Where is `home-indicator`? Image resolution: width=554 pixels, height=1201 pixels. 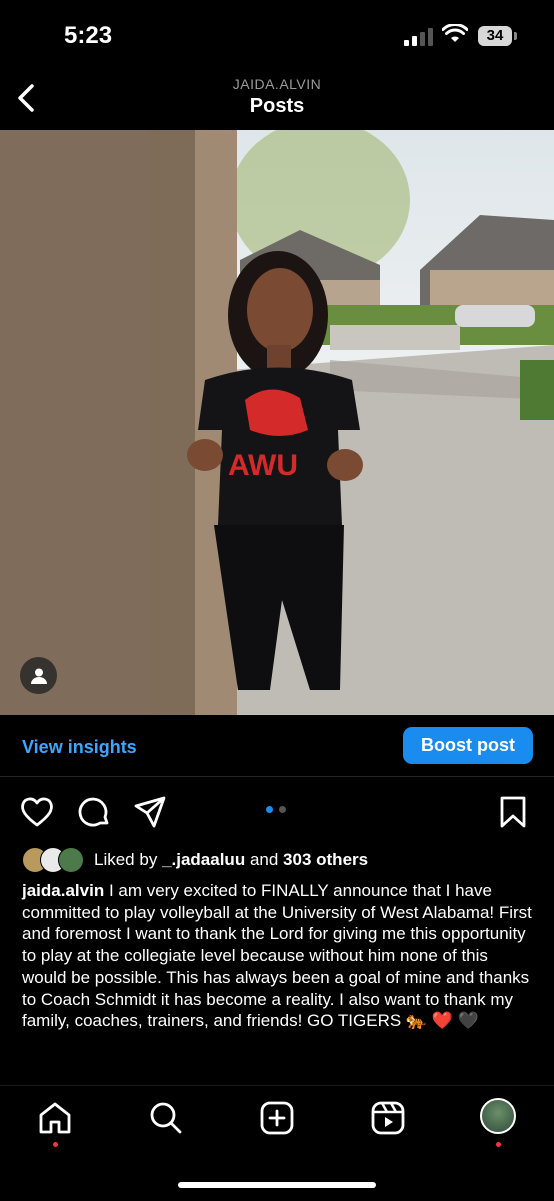
home-indicator is located at coordinates (277, 1185).